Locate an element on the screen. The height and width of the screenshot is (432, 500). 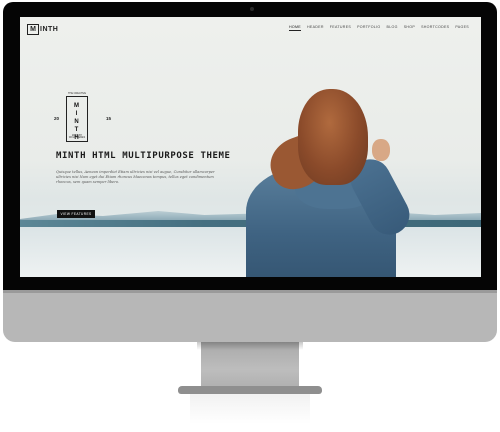
nav-item-shortcodes: SHORTCODES is located at coordinates (435, 28).